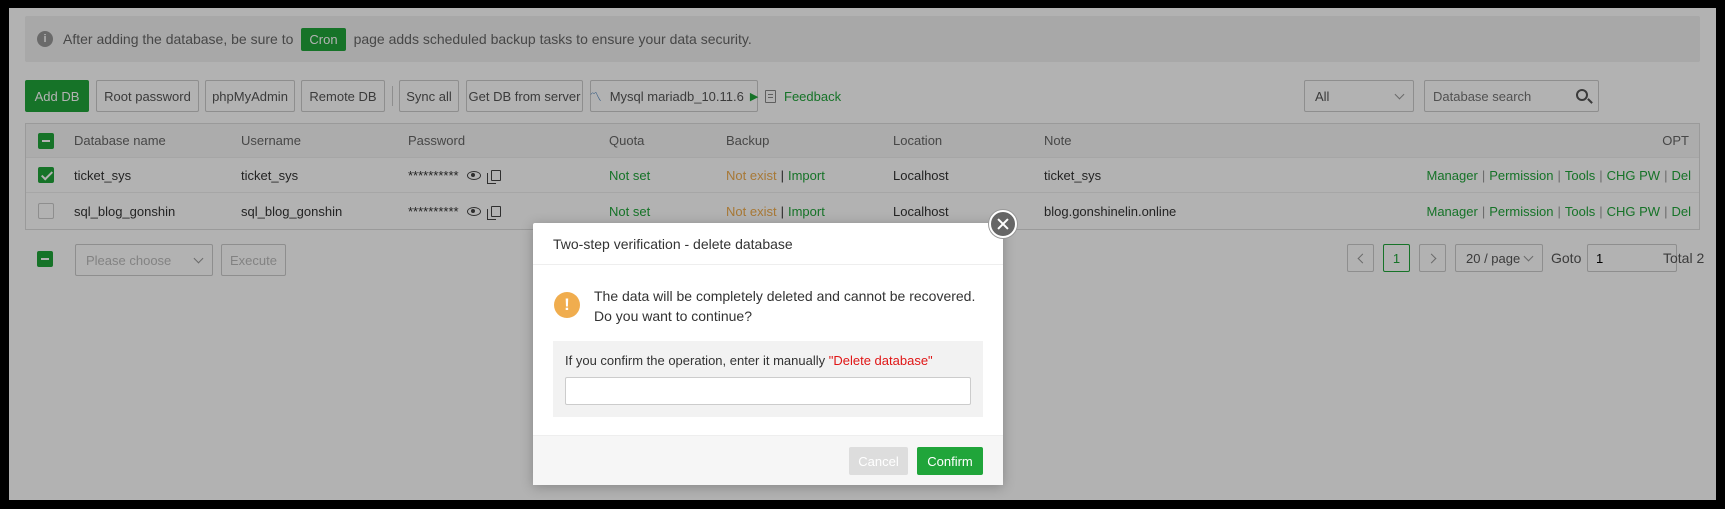 This screenshot has height=509, width=1725. I want to click on confirm-text-input, so click(768, 391).